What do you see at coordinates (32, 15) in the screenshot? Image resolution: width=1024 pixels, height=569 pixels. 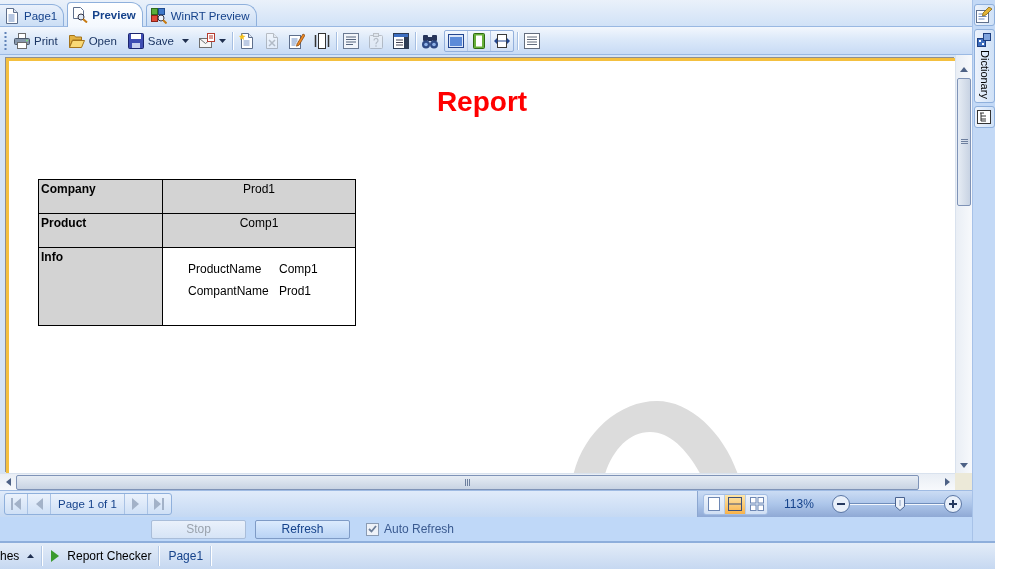 I see `document-tab: Page1` at bounding box center [32, 15].